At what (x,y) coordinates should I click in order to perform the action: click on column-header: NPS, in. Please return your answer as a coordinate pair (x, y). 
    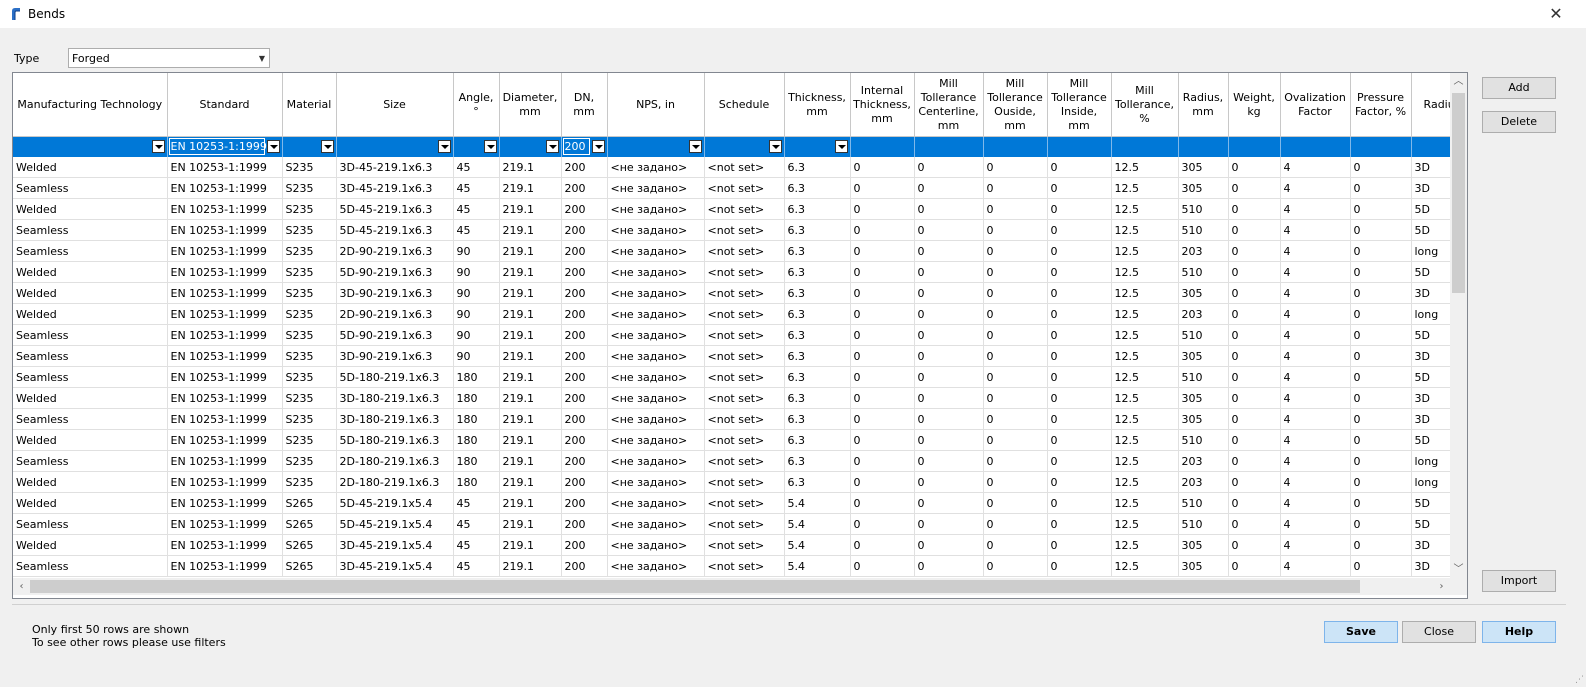
    Looking at the image, I should click on (656, 105).